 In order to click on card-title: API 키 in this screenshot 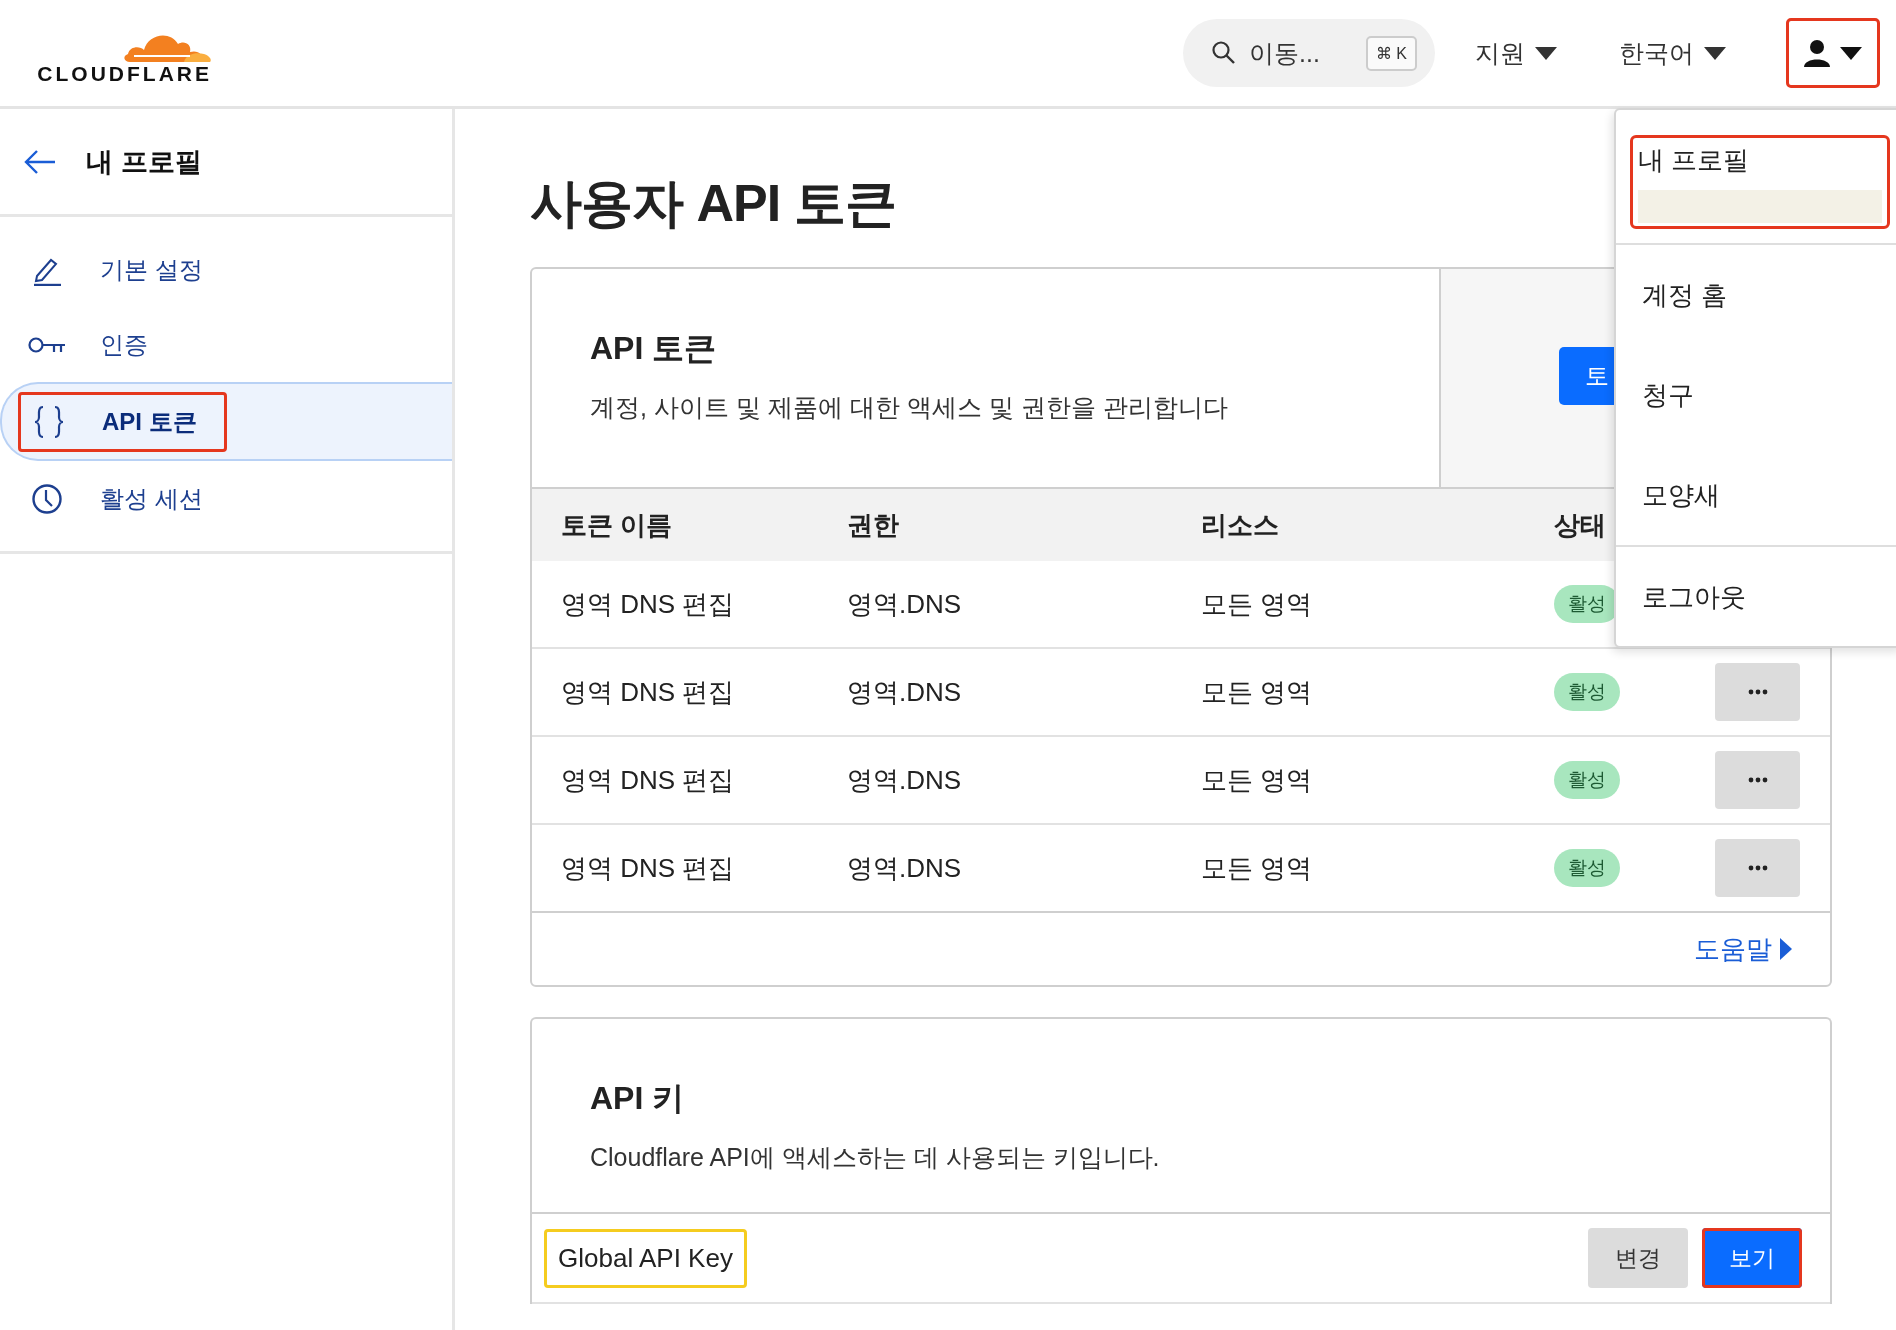, I will do `click(638, 1098)`.